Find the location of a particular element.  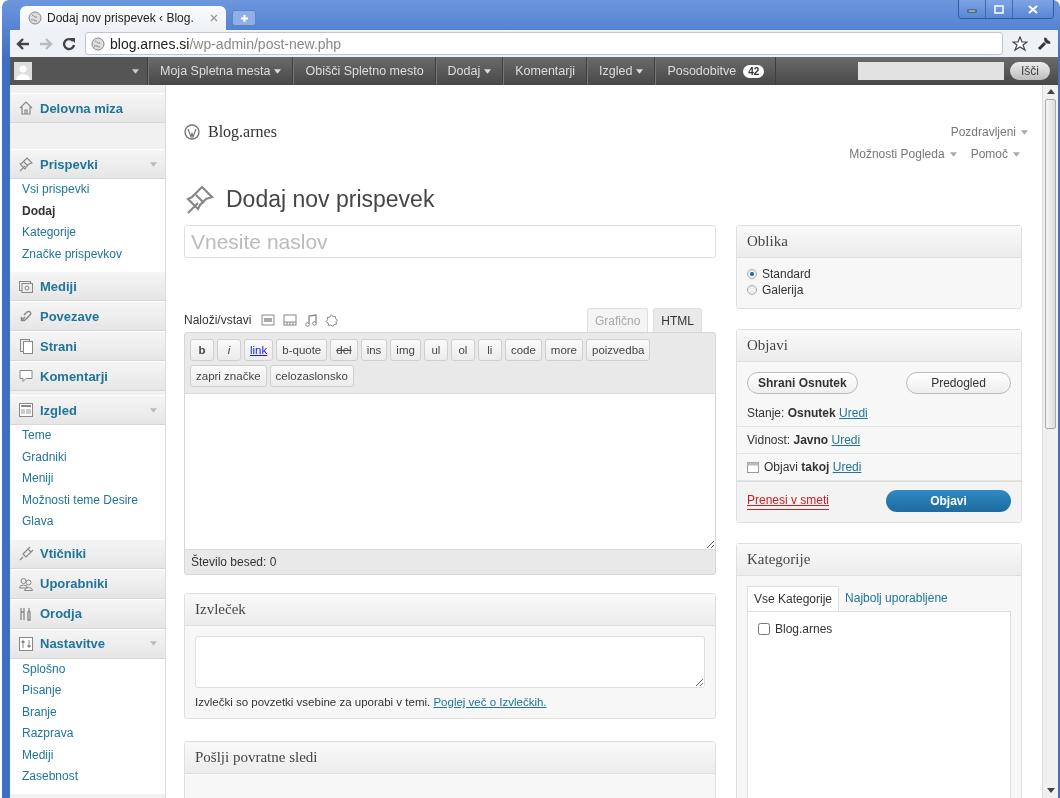

format-button: img is located at coordinates (405, 350).